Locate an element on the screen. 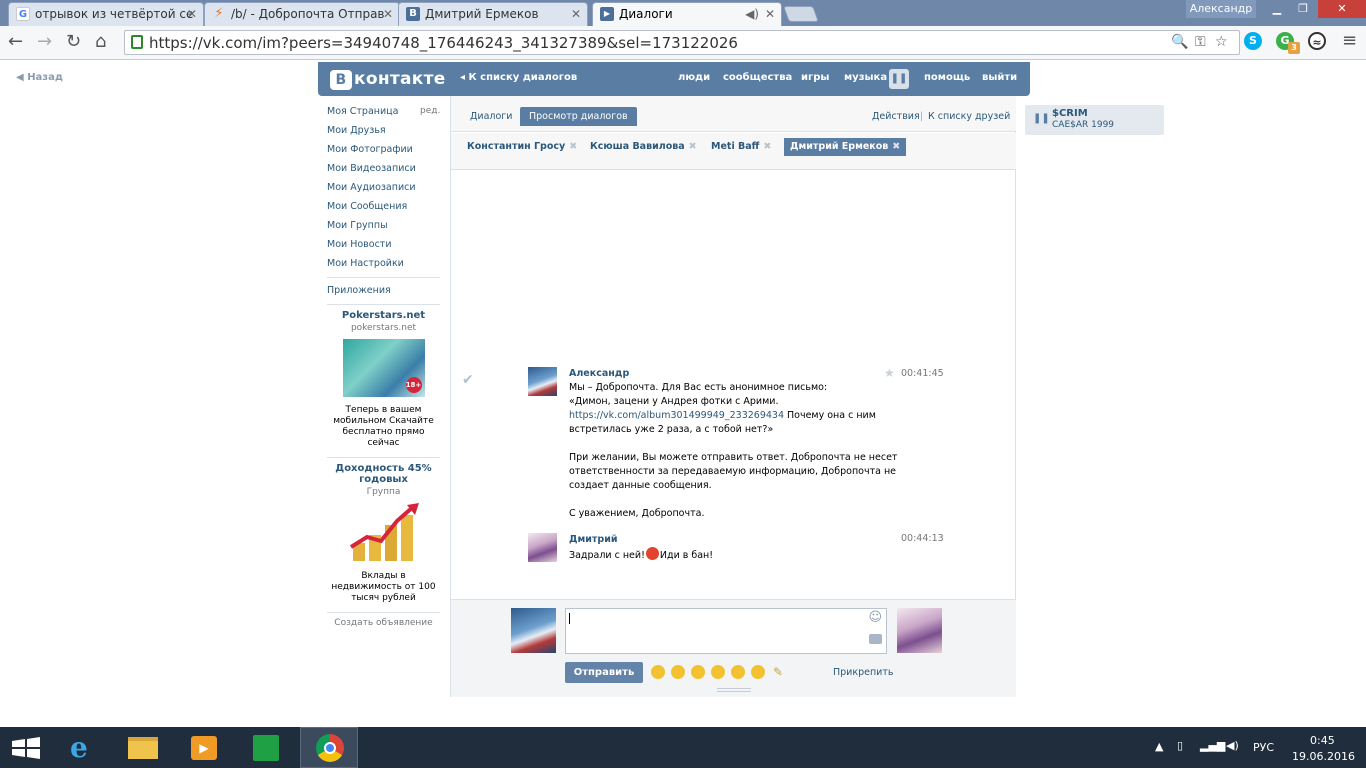  pencil-icon: ✎ is located at coordinates (778, 672).